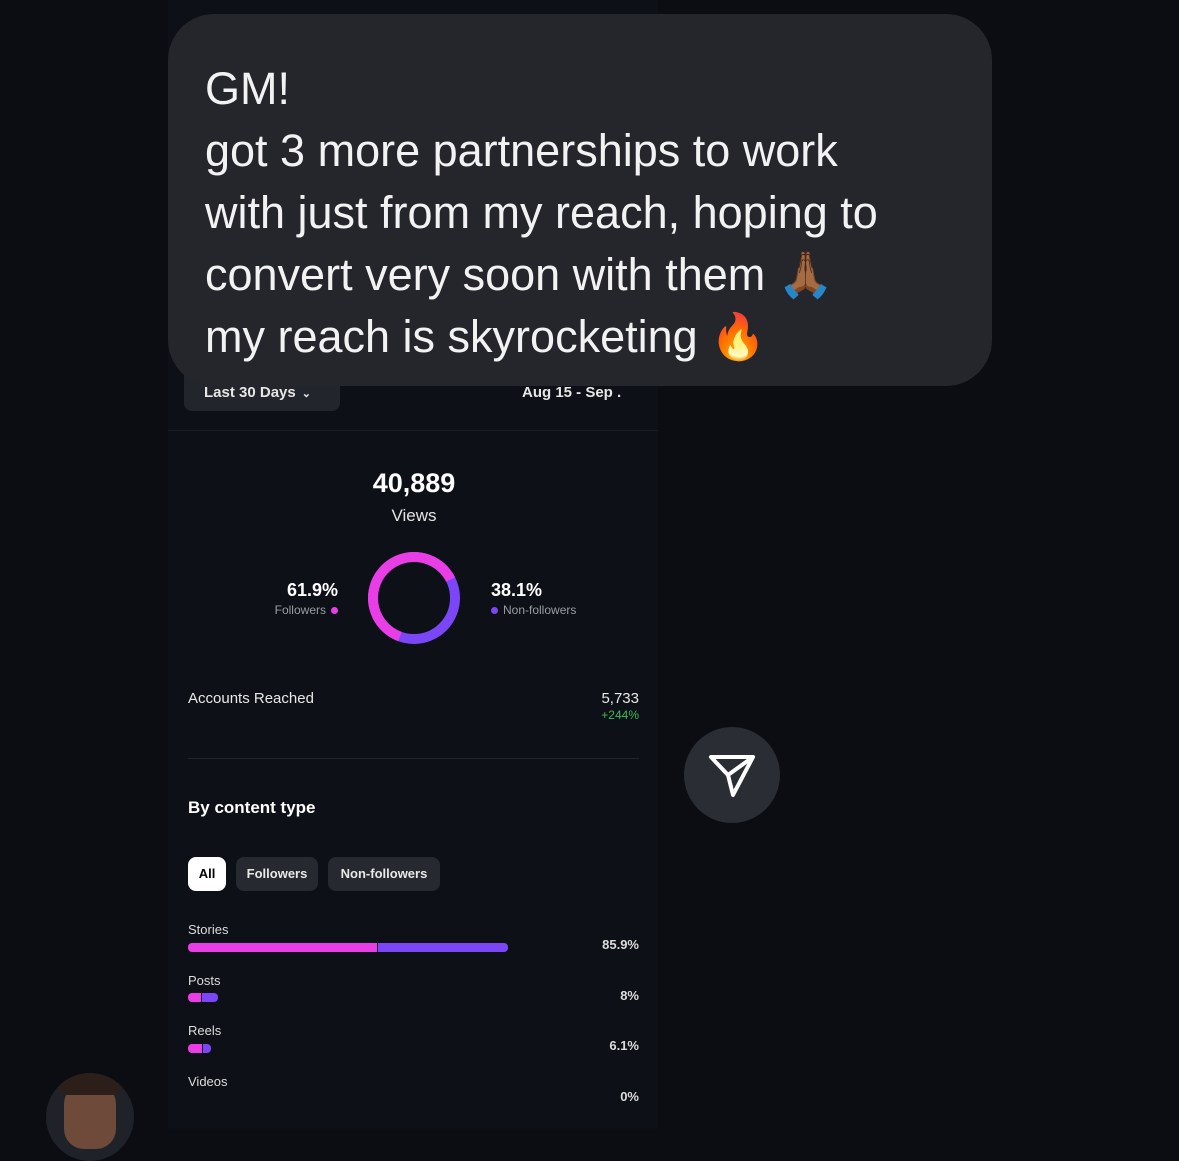 This screenshot has width=1179, height=1161. I want to click on accounts-reached-value: 5,733, so click(620, 698).